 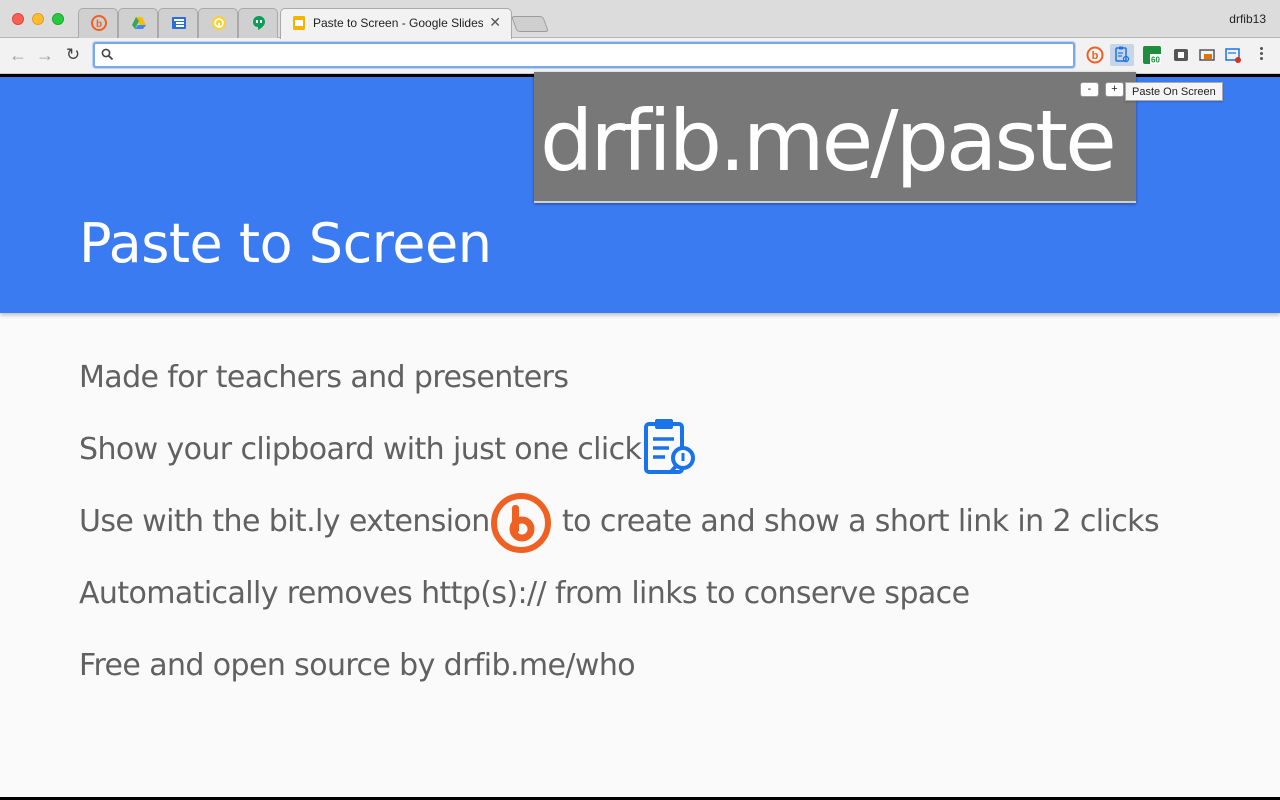 What do you see at coordinates (18, 19) in the screenshot?
I see `close-window-button` at bounding box center [18, 19].